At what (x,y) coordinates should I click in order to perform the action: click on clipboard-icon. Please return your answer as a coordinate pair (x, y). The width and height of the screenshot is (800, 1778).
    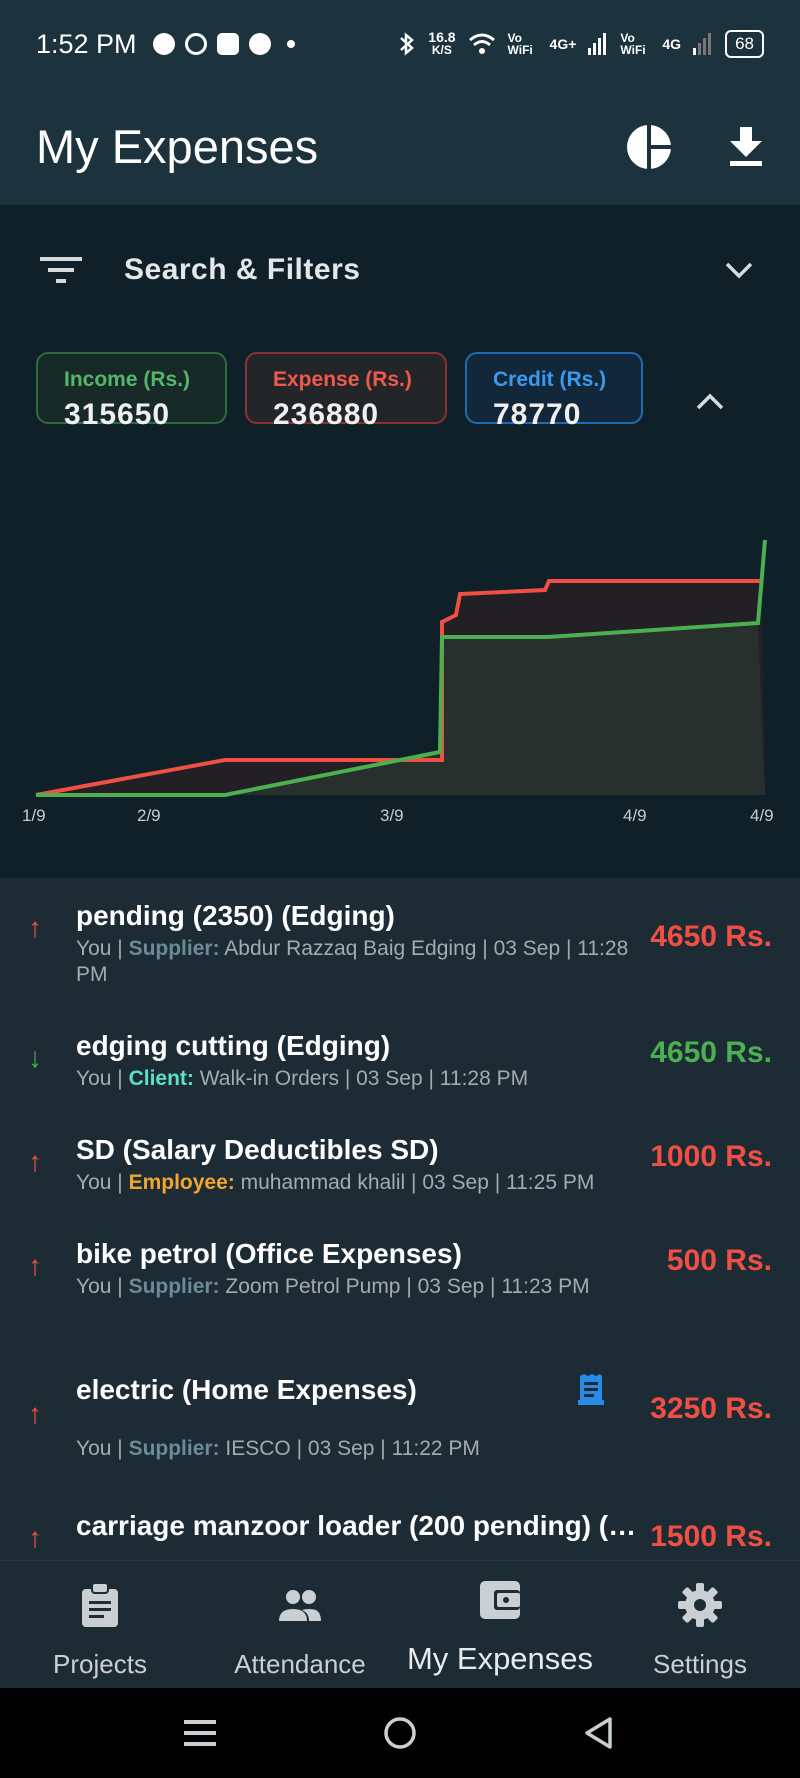
    Looking at the image, I should click on (100, 1605).